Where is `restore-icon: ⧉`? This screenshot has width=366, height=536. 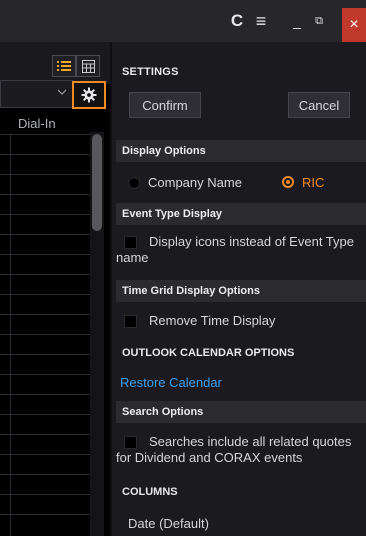 restore-icon: ⧉ is located at coordinates (319, 21).